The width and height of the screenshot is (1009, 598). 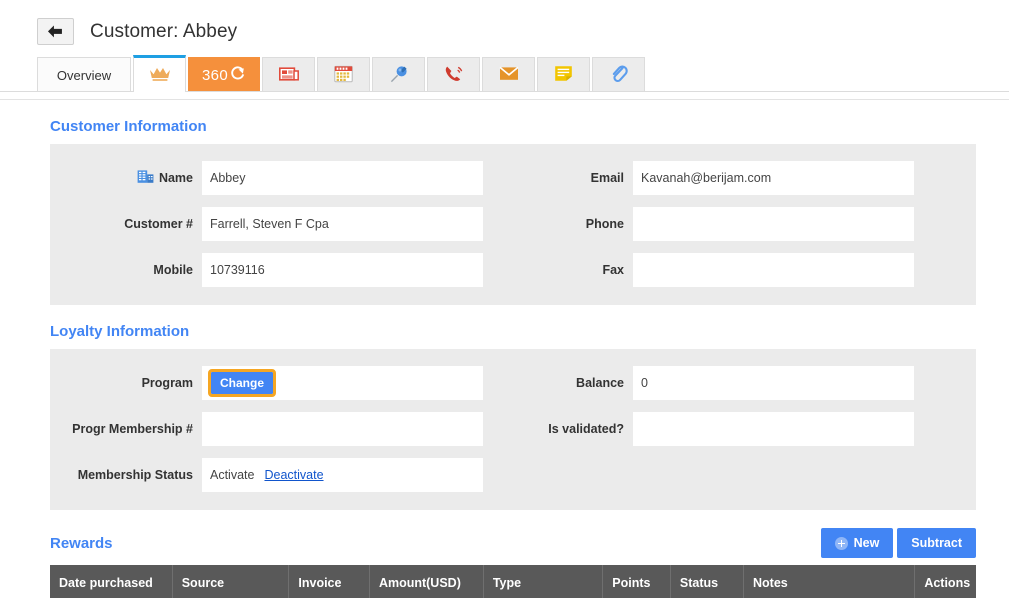 I want to click on field-row: Program Change, so click(x=281, y=383).